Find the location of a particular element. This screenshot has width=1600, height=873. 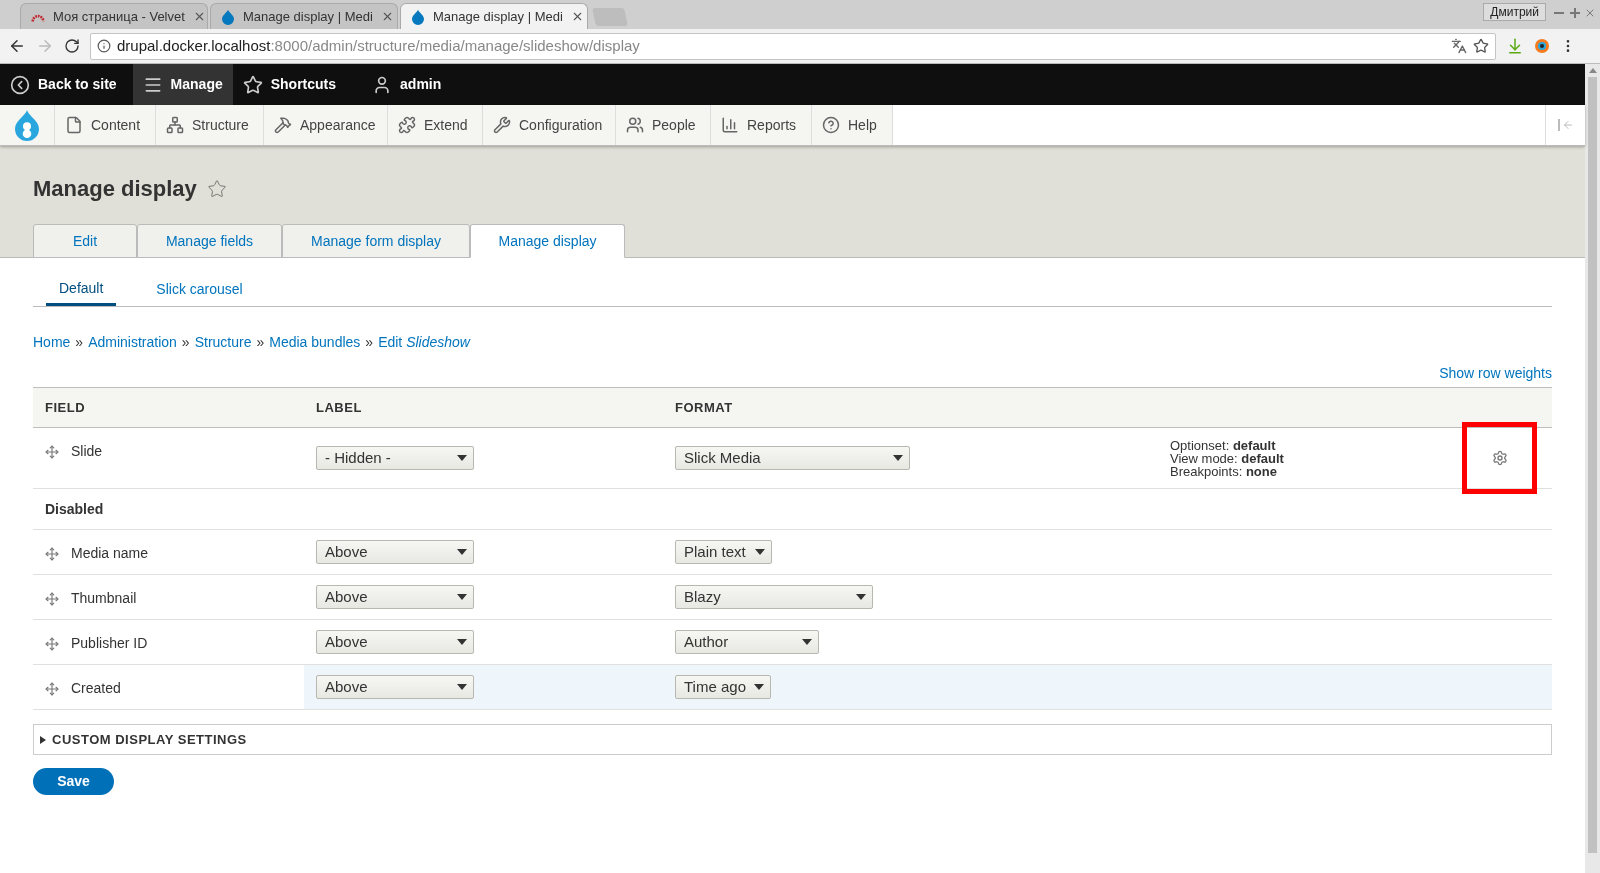

help-icon is located at coordinates (831, 125).